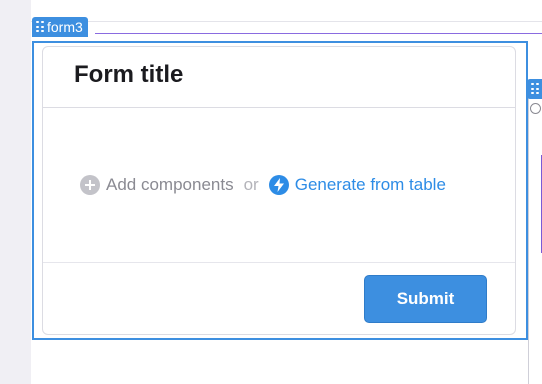  Describe the element at coordinates (263, 185) in the screenshot. I see `empty-state: Add components or Generate from table` at that location.